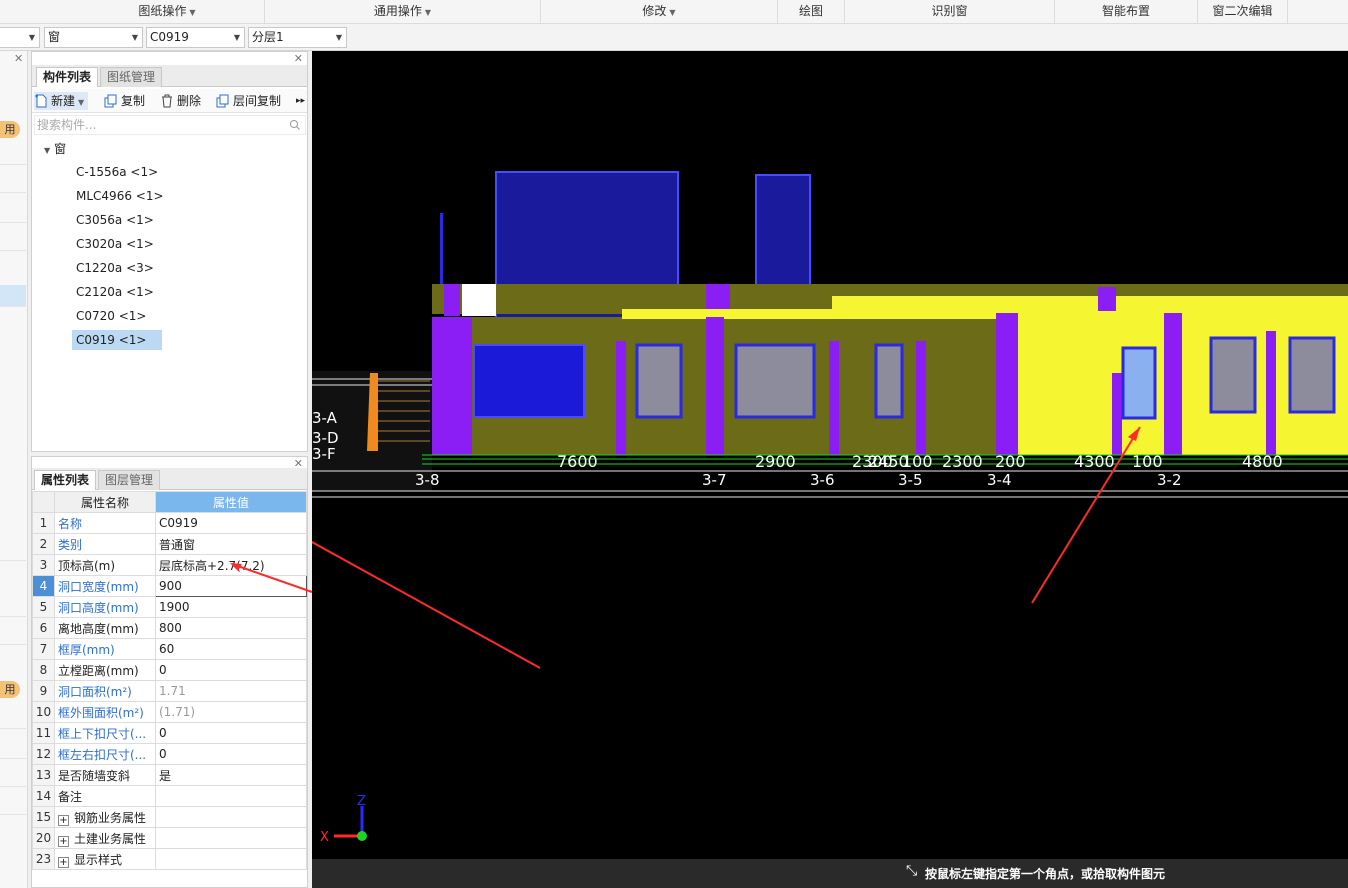 Image resolution: width=1348 pixels, height=888 pixels. I want to click on ribbon-group-label: 修改, so click(654, 11).